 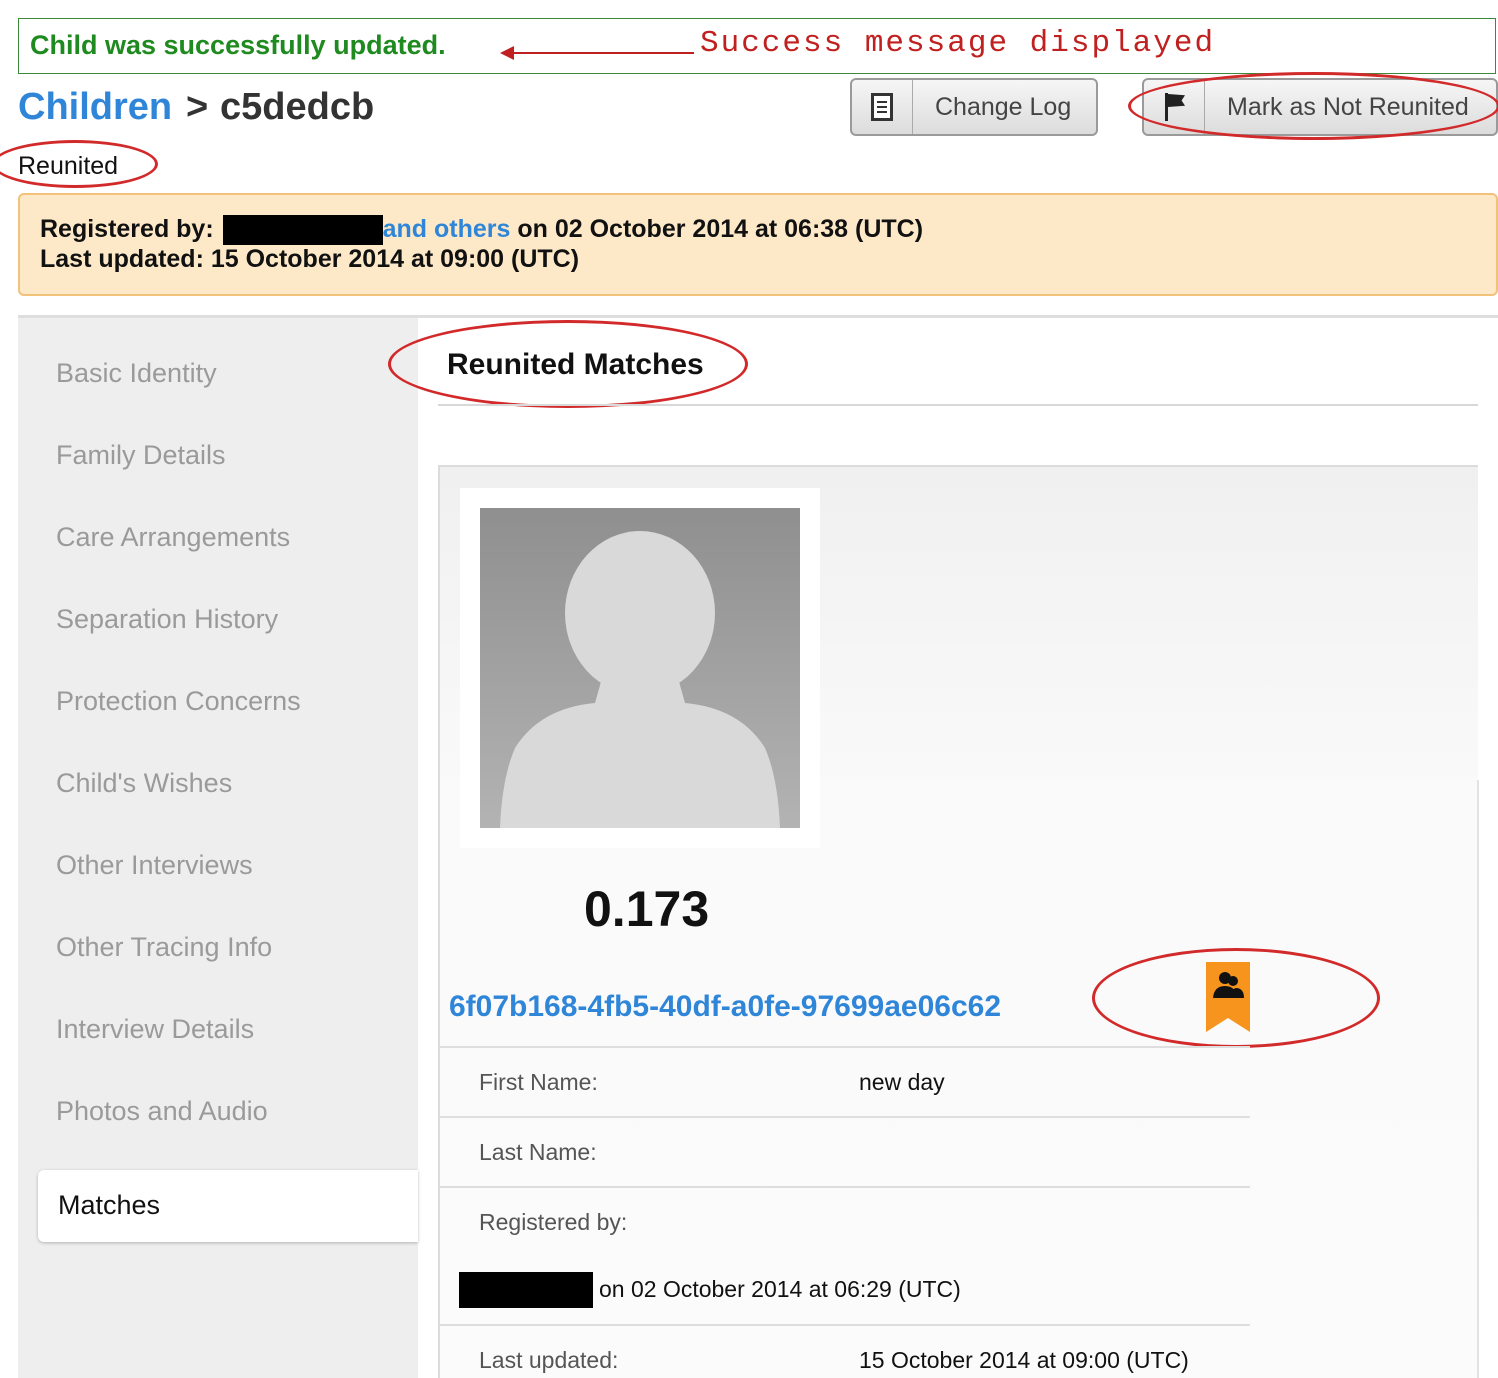 What do you see at coordinates (68, 166) in the screenshot?
I see `status-label: Reunited` at bounding box center [68, 166].